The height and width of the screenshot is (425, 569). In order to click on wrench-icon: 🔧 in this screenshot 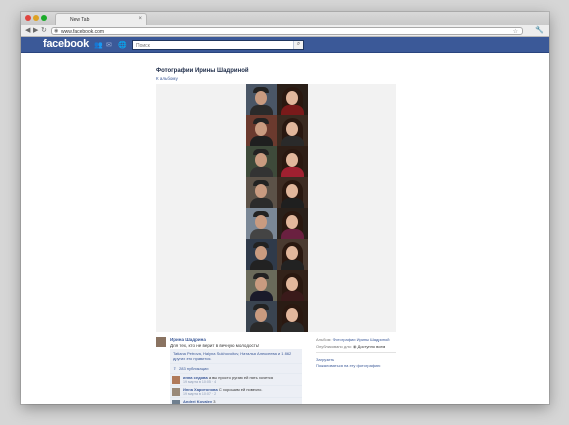, I will do `click(539, 30)`.